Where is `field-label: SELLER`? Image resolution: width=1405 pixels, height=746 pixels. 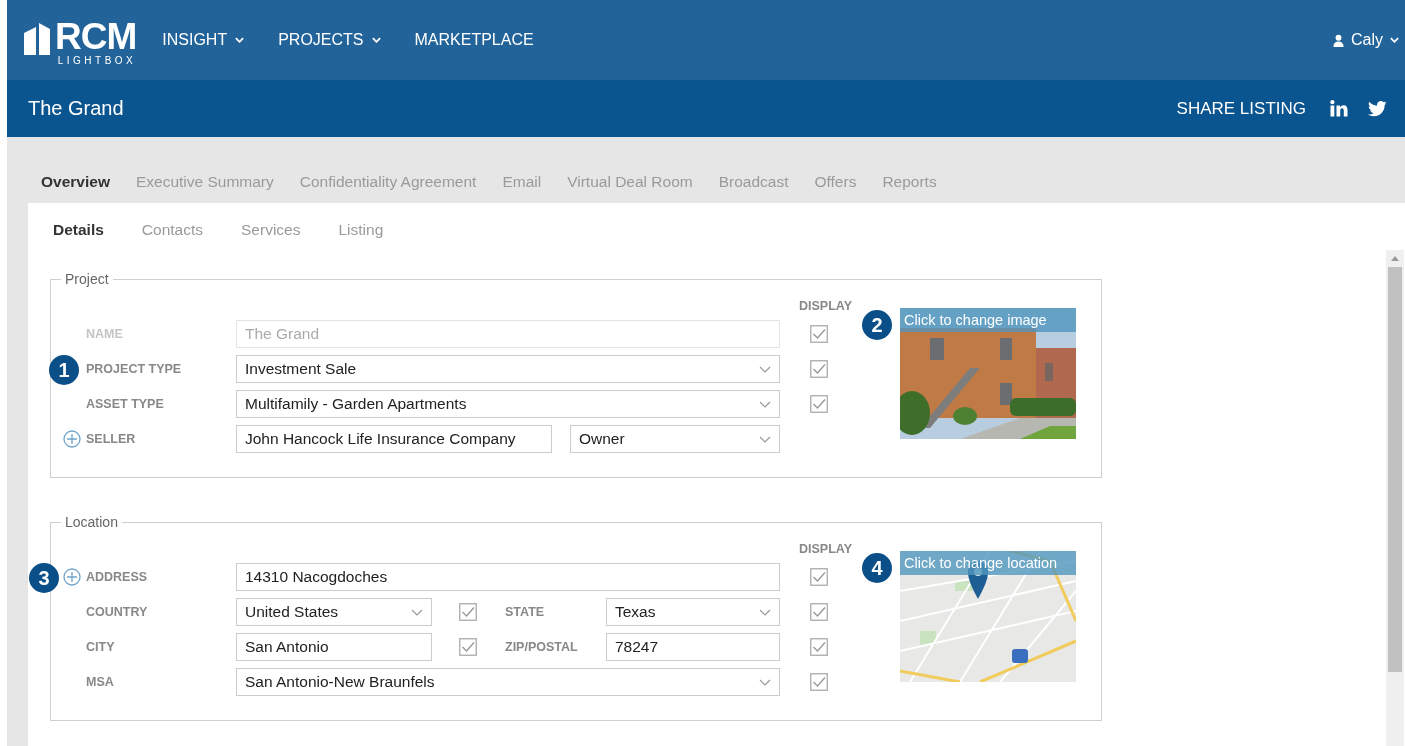 field-label: SELLER is located at coordinates (111, 439).